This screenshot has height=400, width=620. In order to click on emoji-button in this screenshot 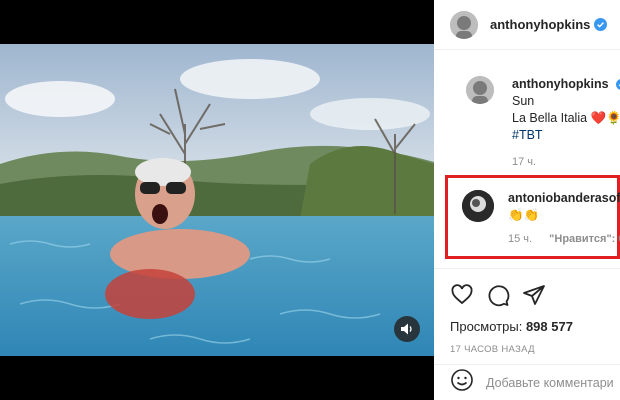, I will do `click(462, 382)`.